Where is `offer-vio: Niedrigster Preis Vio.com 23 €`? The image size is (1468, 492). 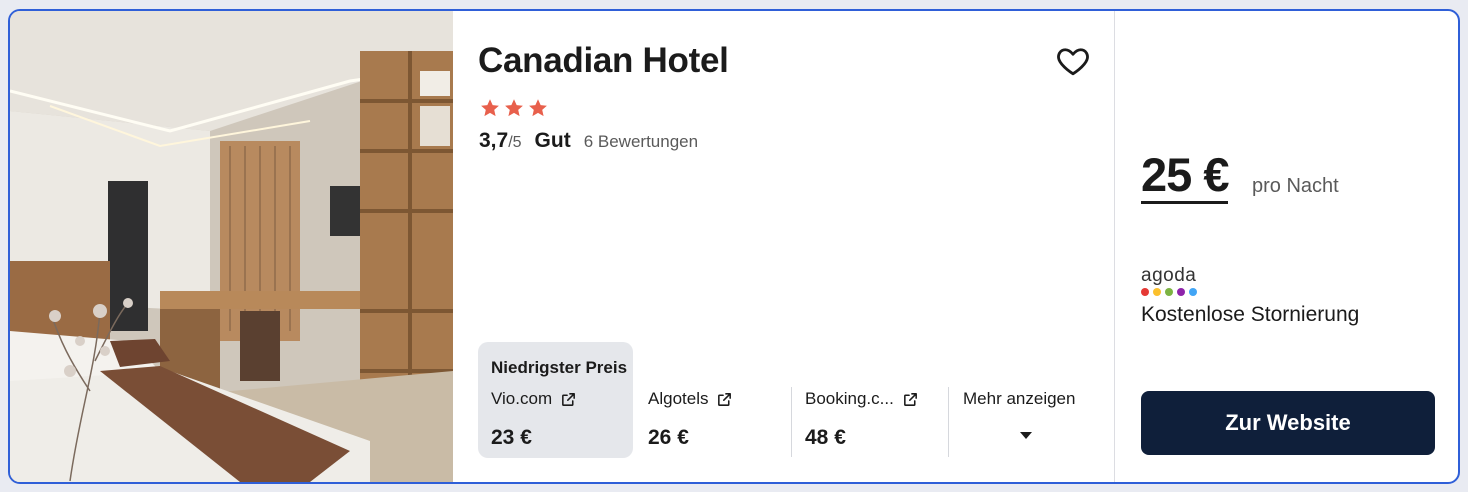
offer-vio: Niedrigster Preis Vio.com 23 € is located at coordinates (555, 400).